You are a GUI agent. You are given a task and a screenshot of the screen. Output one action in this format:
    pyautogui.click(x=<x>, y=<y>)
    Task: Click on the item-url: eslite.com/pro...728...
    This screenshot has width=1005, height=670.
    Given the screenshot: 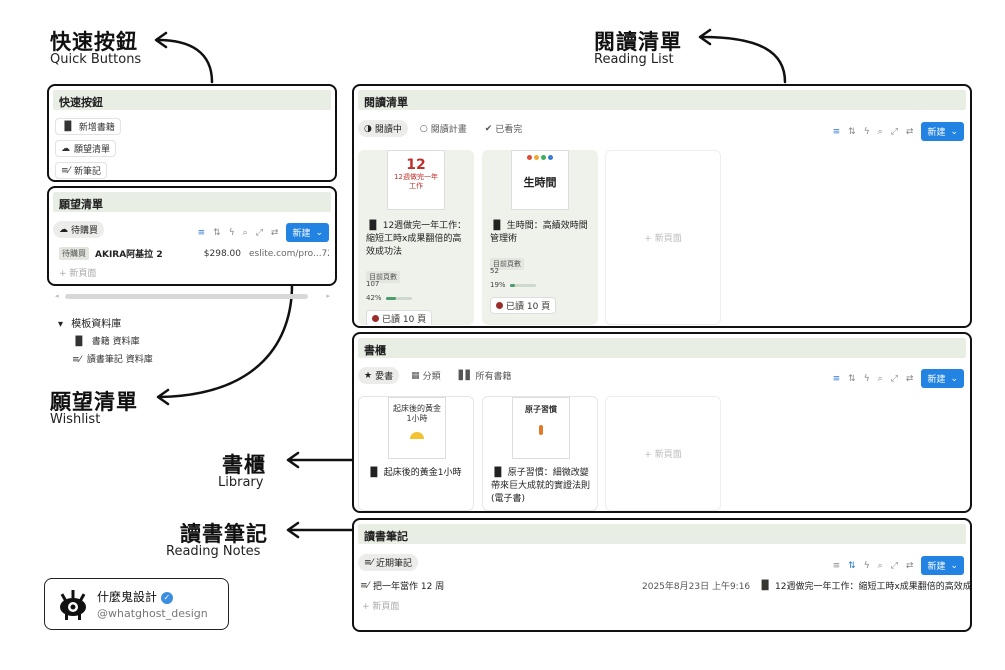 What is the action you would take?
    pyautogui.click(x=289, y=254)
    